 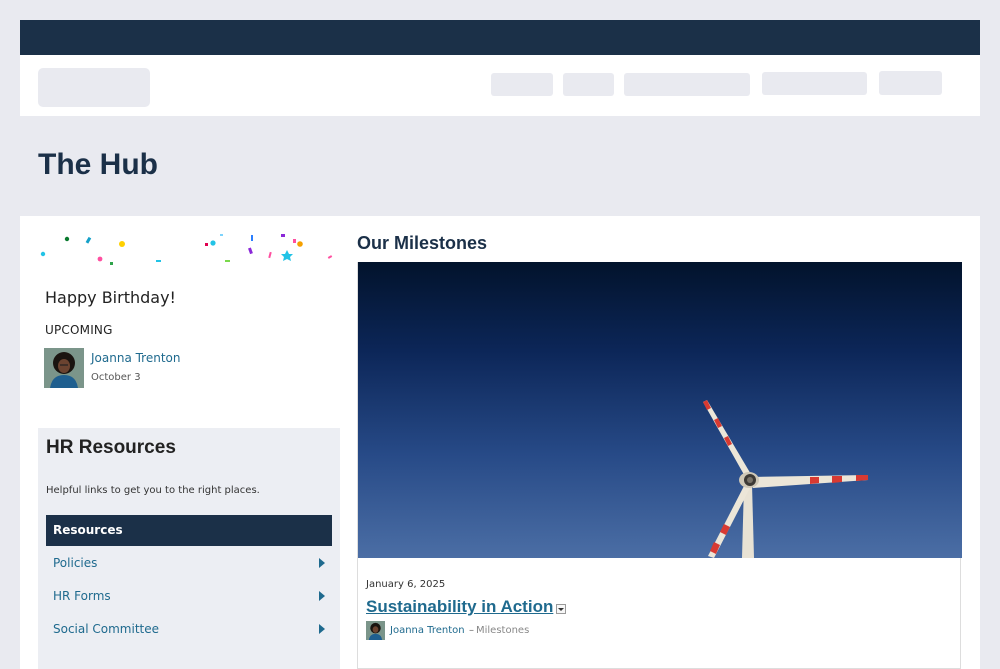 What do you see at coordinates (82, 596) in the screenshot?
I see `link-label: HR Forms` at bounding box center [82, 596].